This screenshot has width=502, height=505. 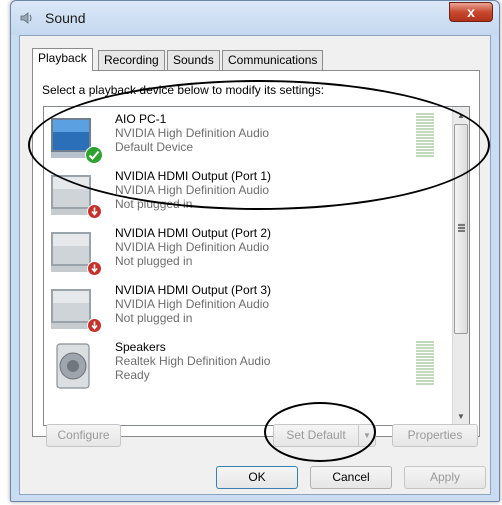 I want to click on device-driver: Realtek High Definition Audio, so click(x=193, y=361).